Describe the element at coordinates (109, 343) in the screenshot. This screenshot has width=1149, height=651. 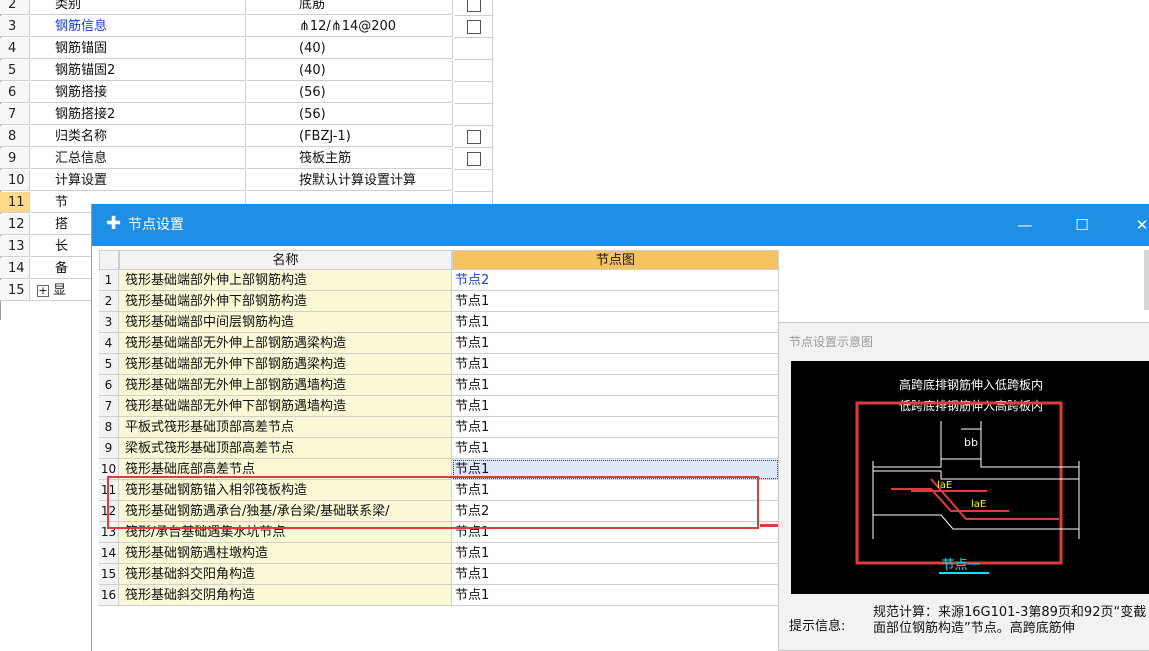
I see `node-row-number: 4` at that location.